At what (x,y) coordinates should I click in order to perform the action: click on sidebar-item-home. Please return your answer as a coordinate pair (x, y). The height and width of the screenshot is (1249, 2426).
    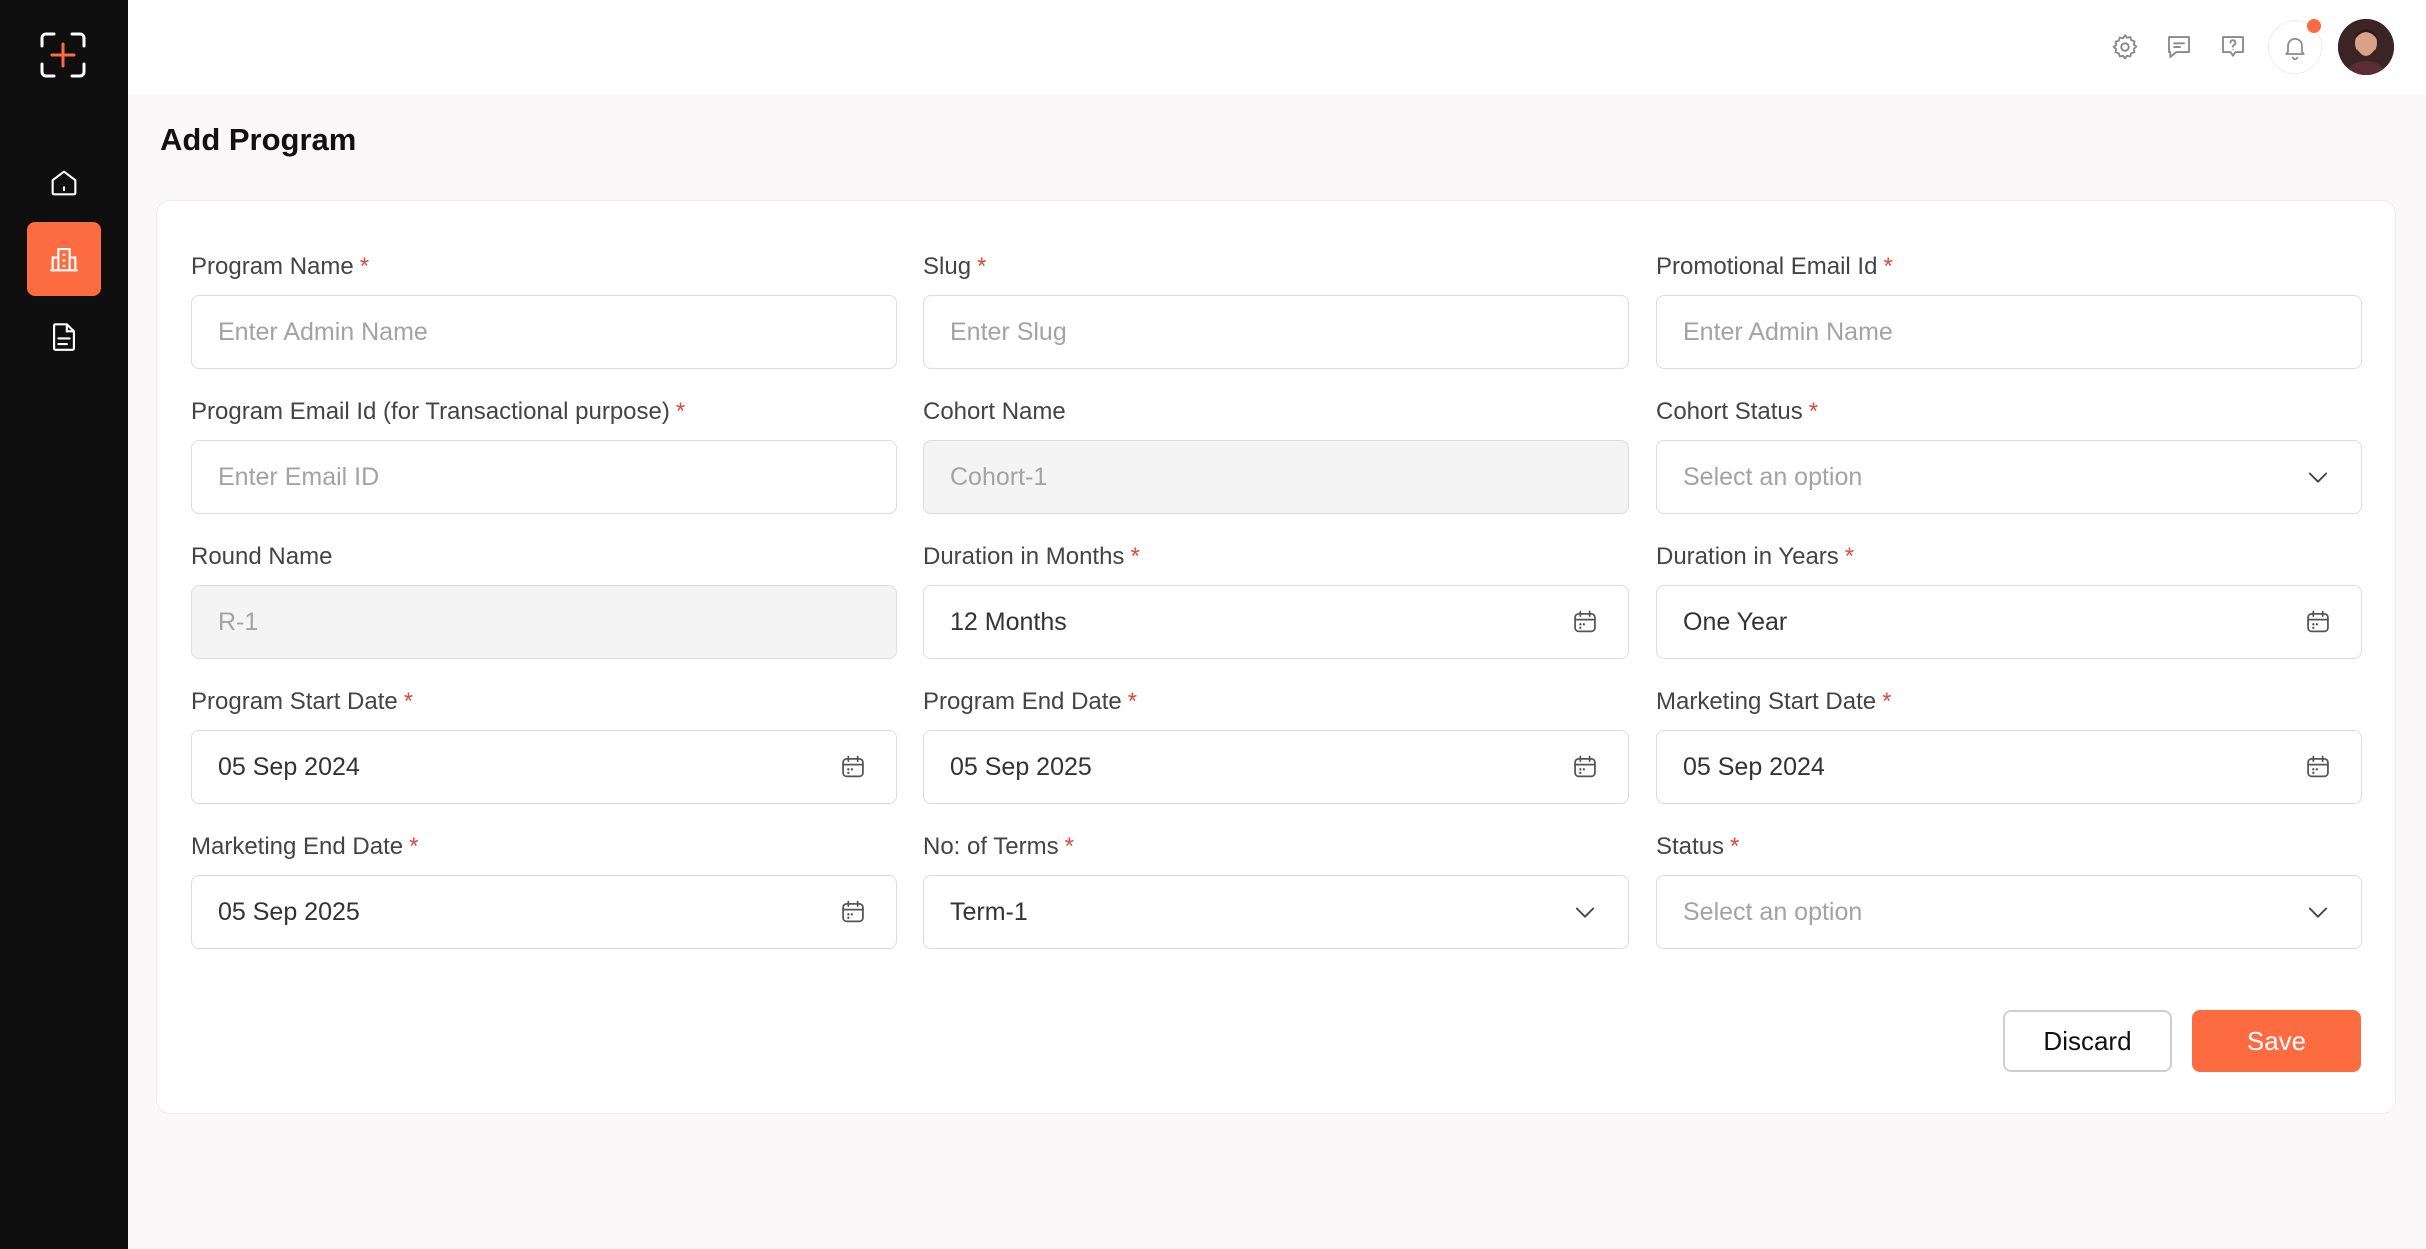
    Looking at the image, I should click on (64, 183).